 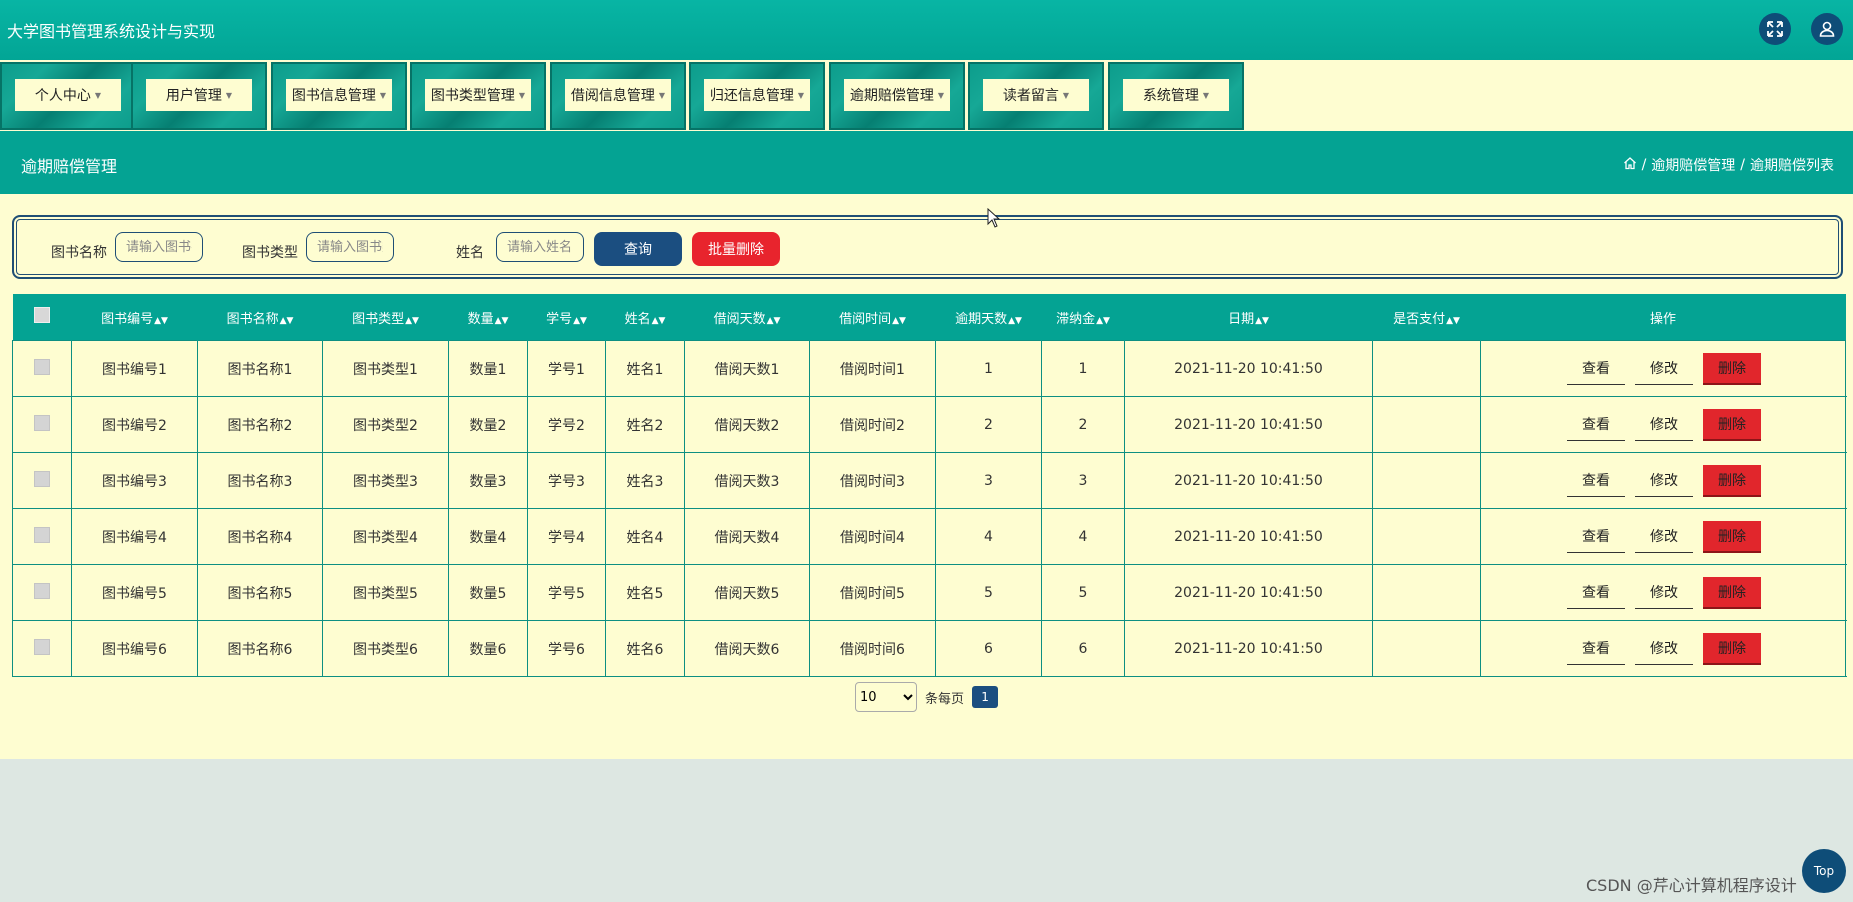 What do you see at coordinates (1827, 29) in the screenshot?
I see `user-icon` at bounding box center [1827, 29].